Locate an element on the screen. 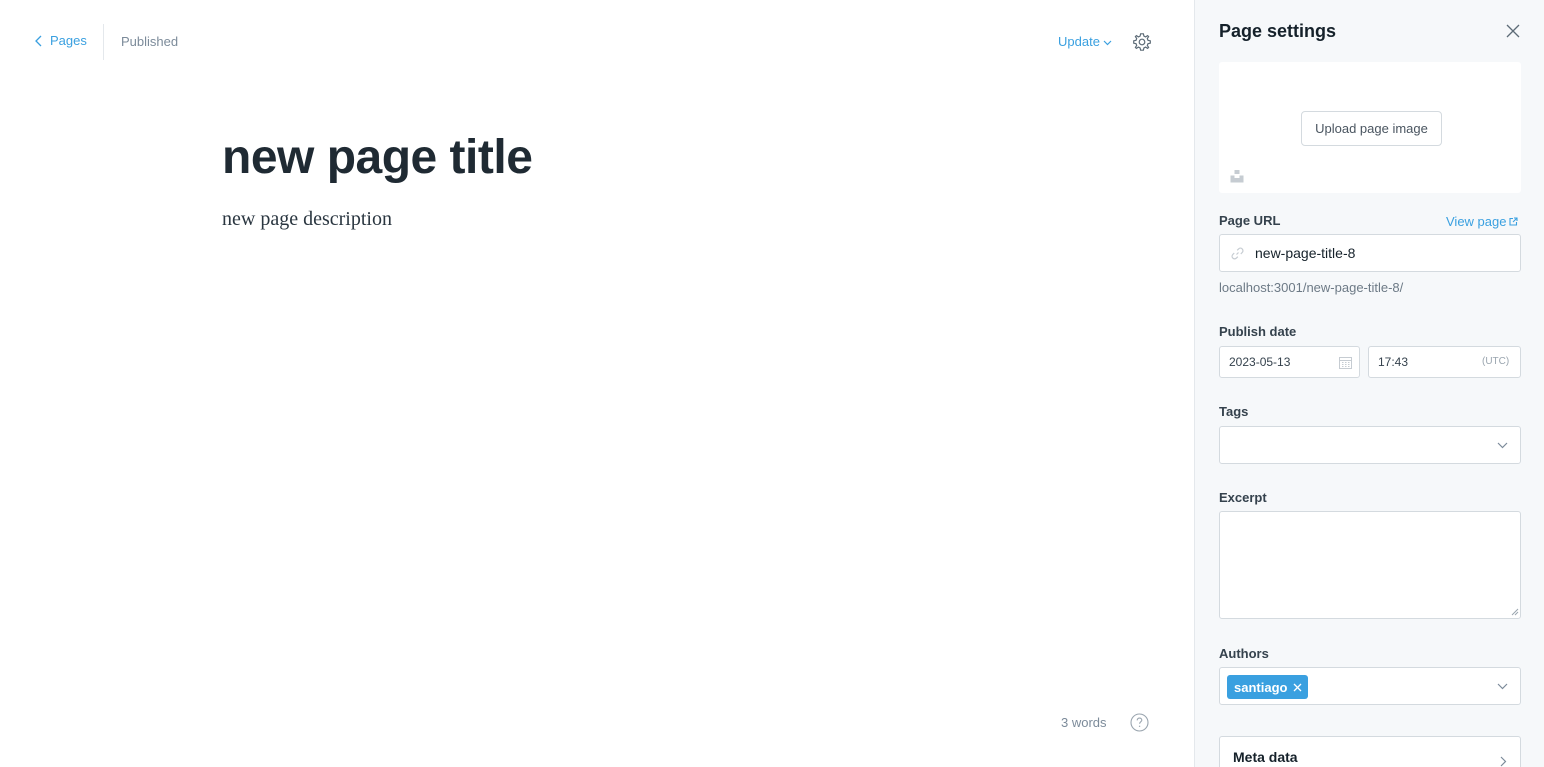 This screenshot has height=767, width=1544. update-button: Update is located at coordinates (1085, 41).